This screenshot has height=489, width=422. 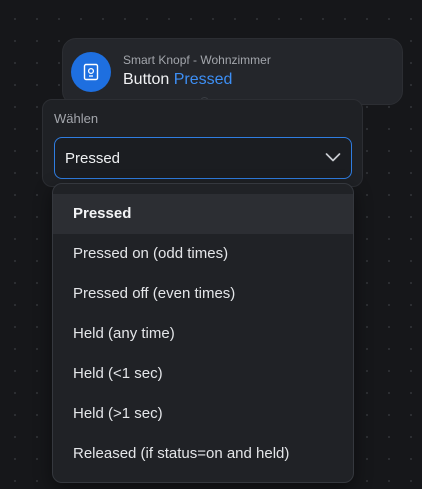 I want to click on node-title-prefix: Button, so click(x=146, y=79).